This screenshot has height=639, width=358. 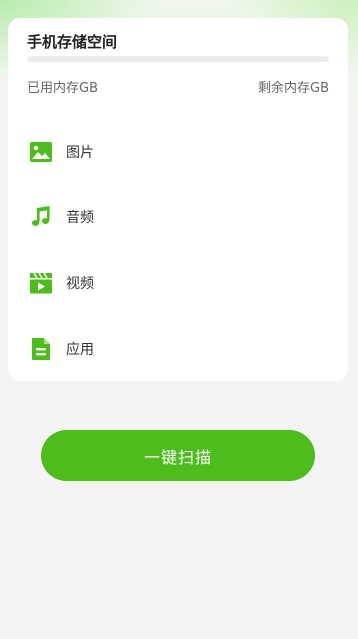 I want to click on one-click-scan-button: 一键扫描, so click(x=178, y=455).